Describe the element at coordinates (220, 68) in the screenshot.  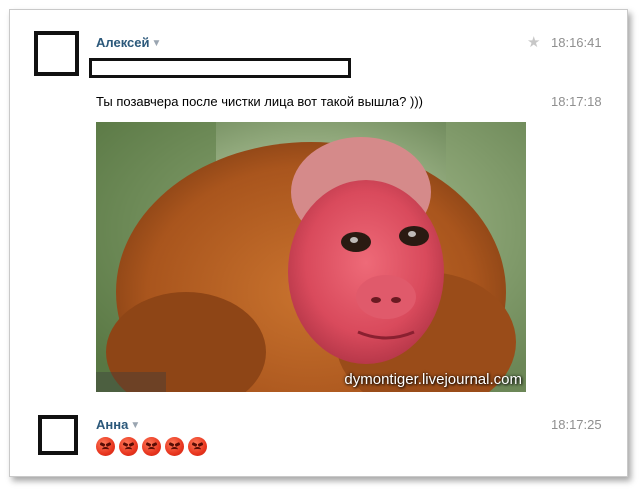
I see `redacted-message` at that location.